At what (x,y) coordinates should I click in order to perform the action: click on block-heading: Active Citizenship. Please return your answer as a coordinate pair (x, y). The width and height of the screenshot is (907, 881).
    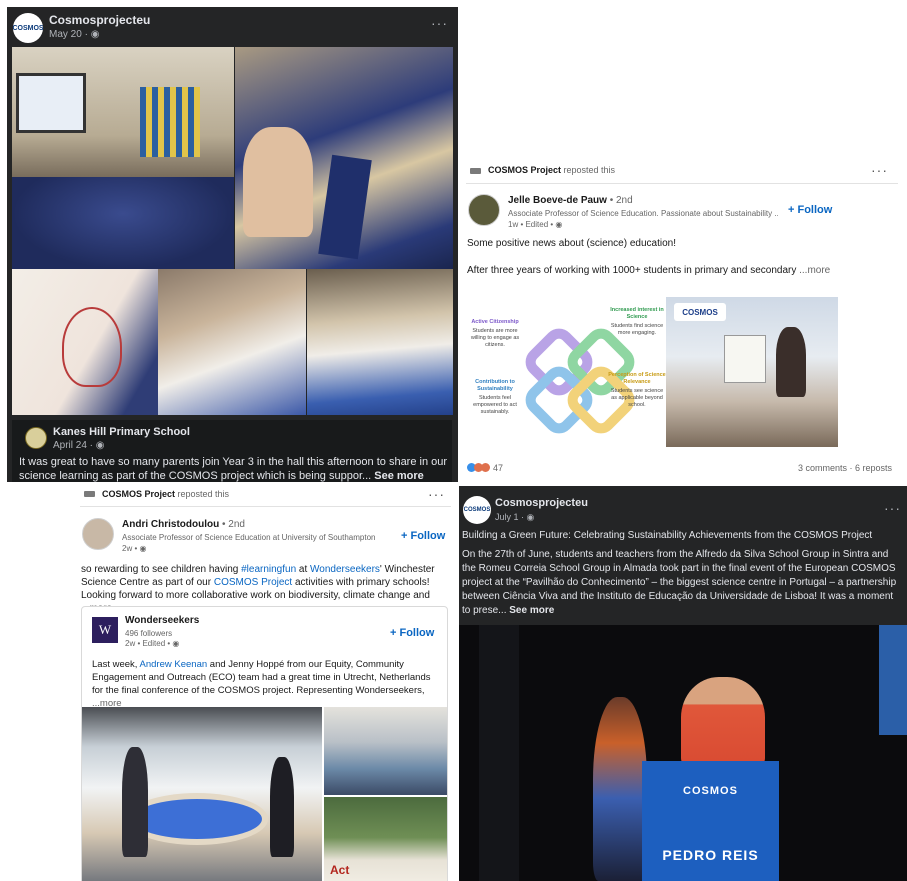
    Looking at the image, I should click on (495, 322).